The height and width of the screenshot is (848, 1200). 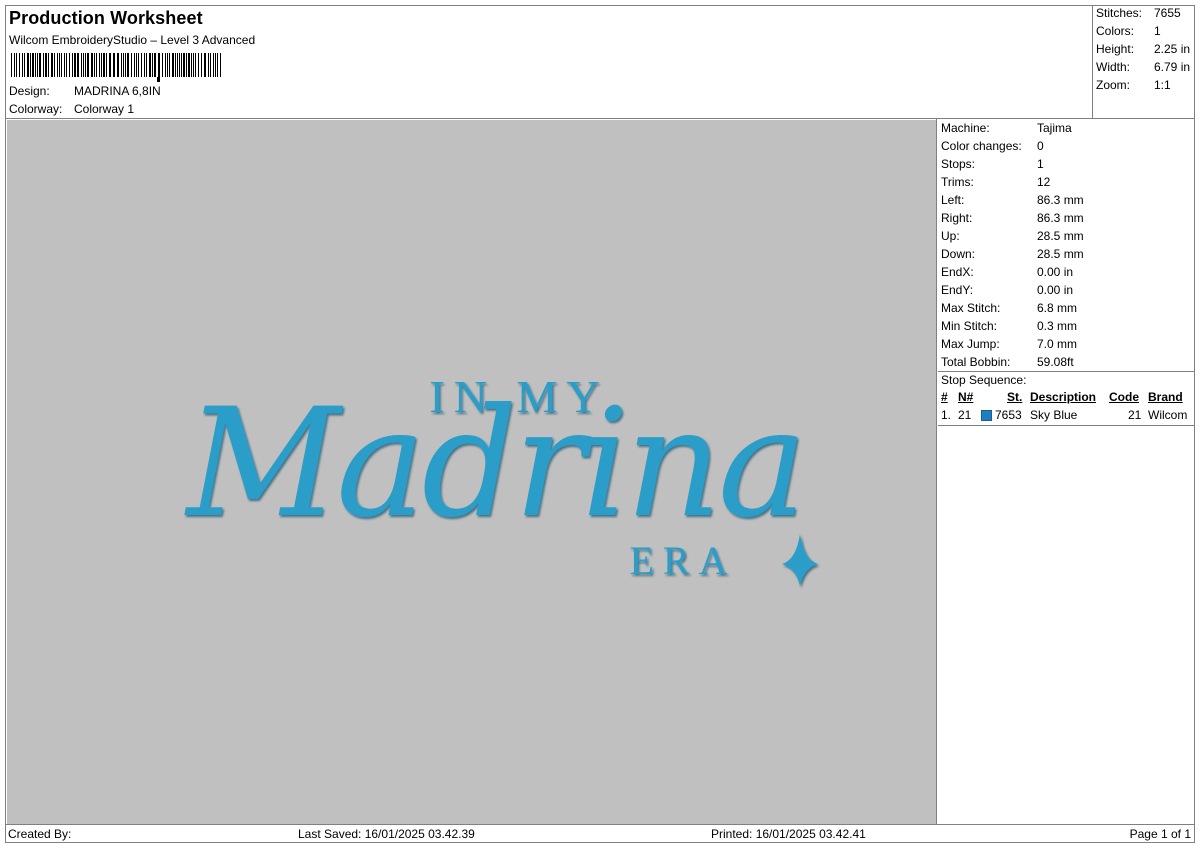 What do you see at coordinates (1128, 31) in the screenshot?
I see `summary-colors: Colors: 1` at bounding box center [1128, 31].